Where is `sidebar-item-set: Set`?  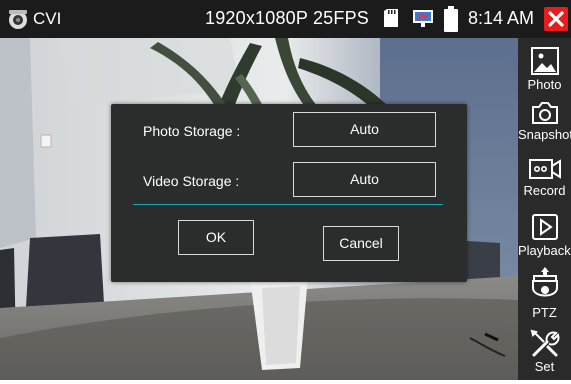
sidebar-item-set: Set is located at coordinates (544, 356).